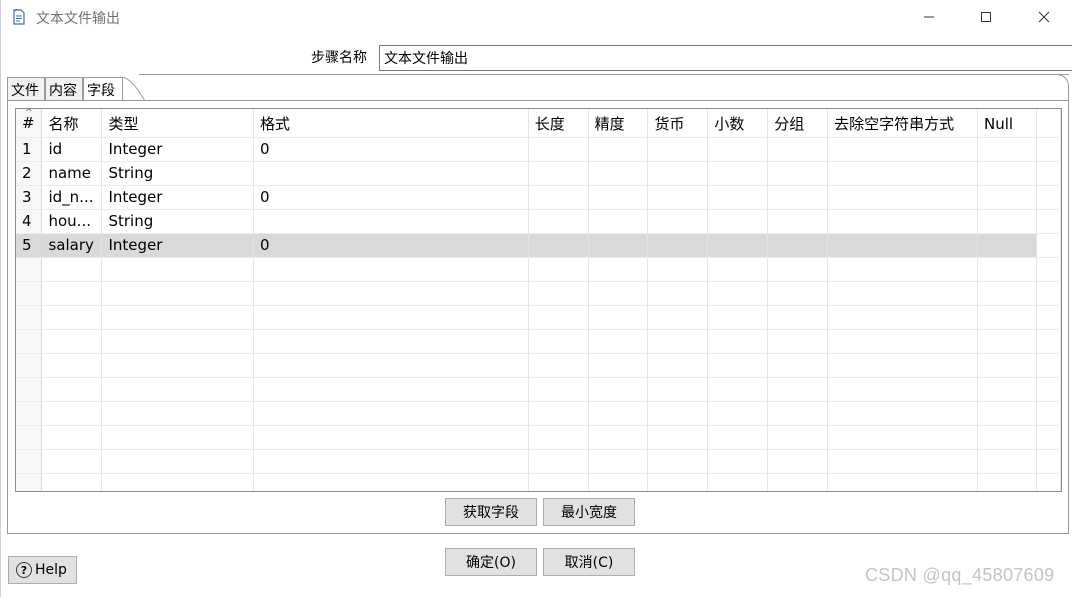 This screenshot has width=1072, height=597. Describe the element at coordinates (72, 149) in the screenshot. I see `table-cell: id` at that location.